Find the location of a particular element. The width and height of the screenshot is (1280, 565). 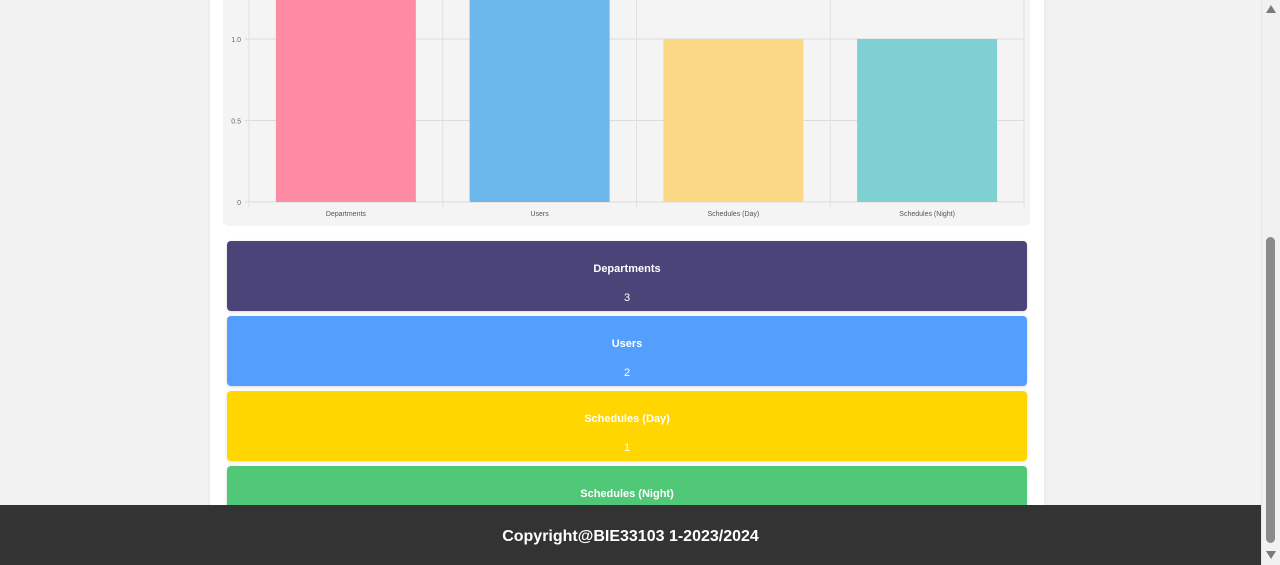

bar-departments is located at coordinates (345, 101).